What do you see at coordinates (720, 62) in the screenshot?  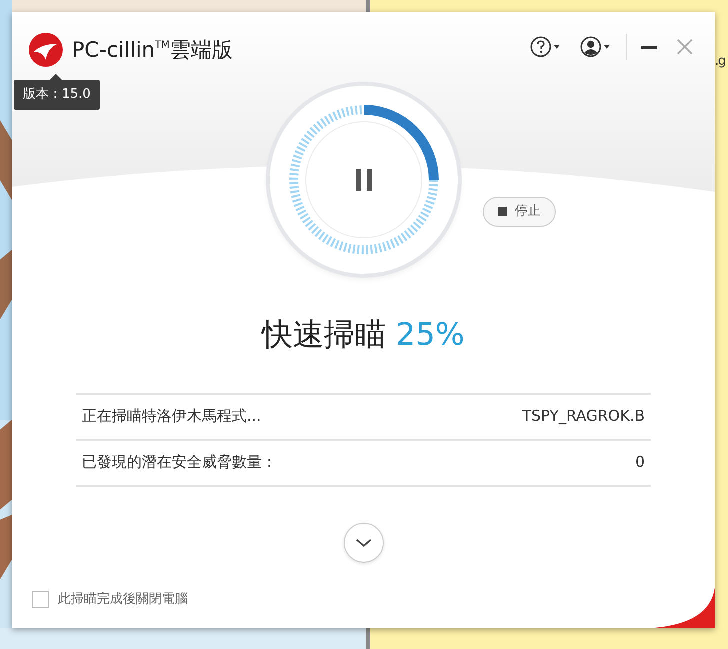 I see `background-text: .g` at bounding box center [720, 62].